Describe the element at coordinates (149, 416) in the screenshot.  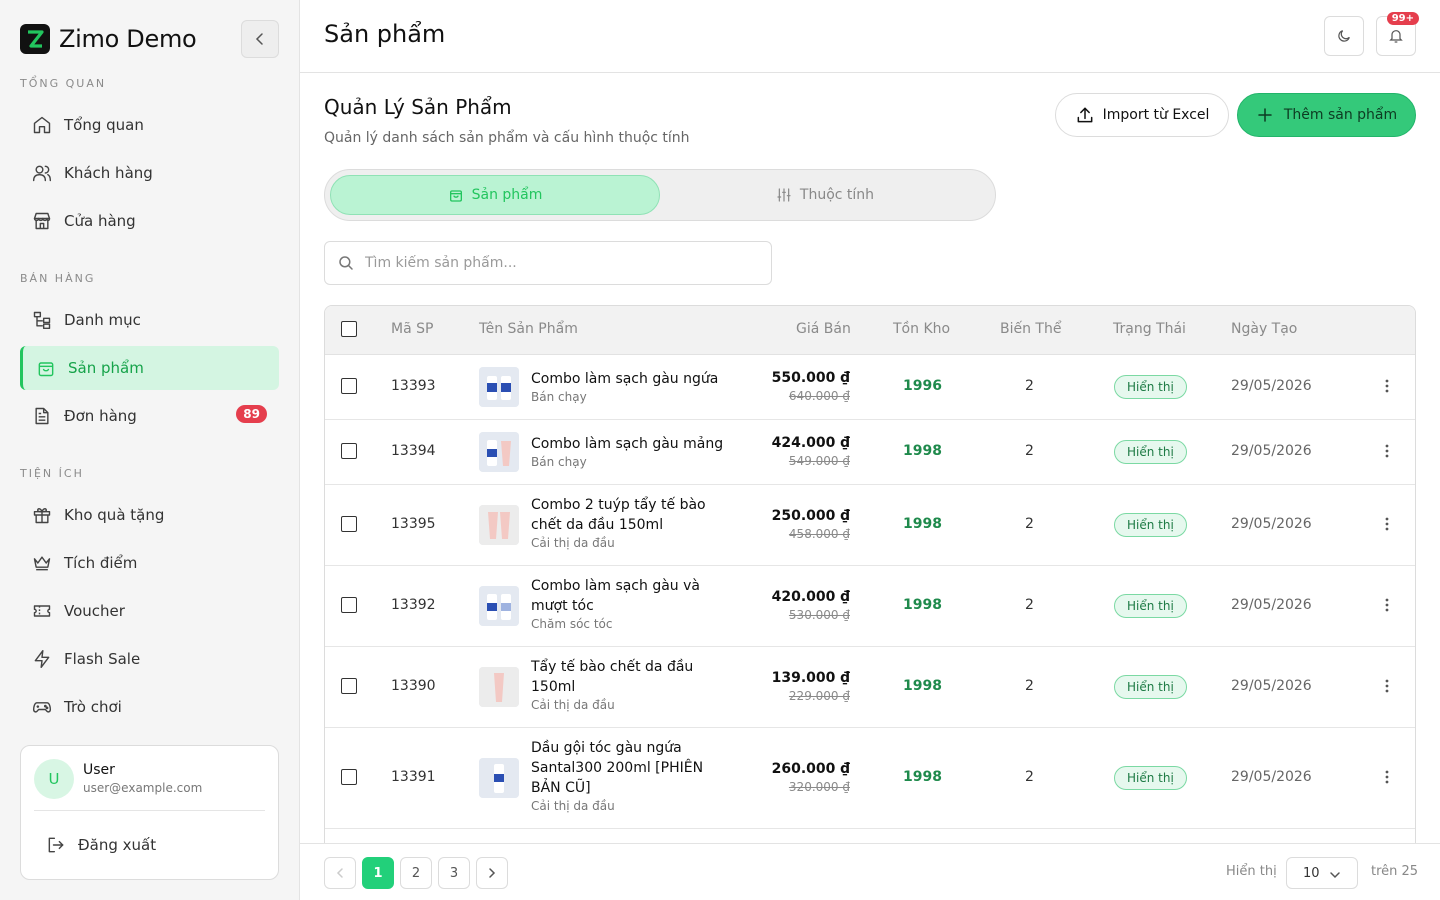
I see `sidebar-item-orders: Đơn hàng 89` at that location.